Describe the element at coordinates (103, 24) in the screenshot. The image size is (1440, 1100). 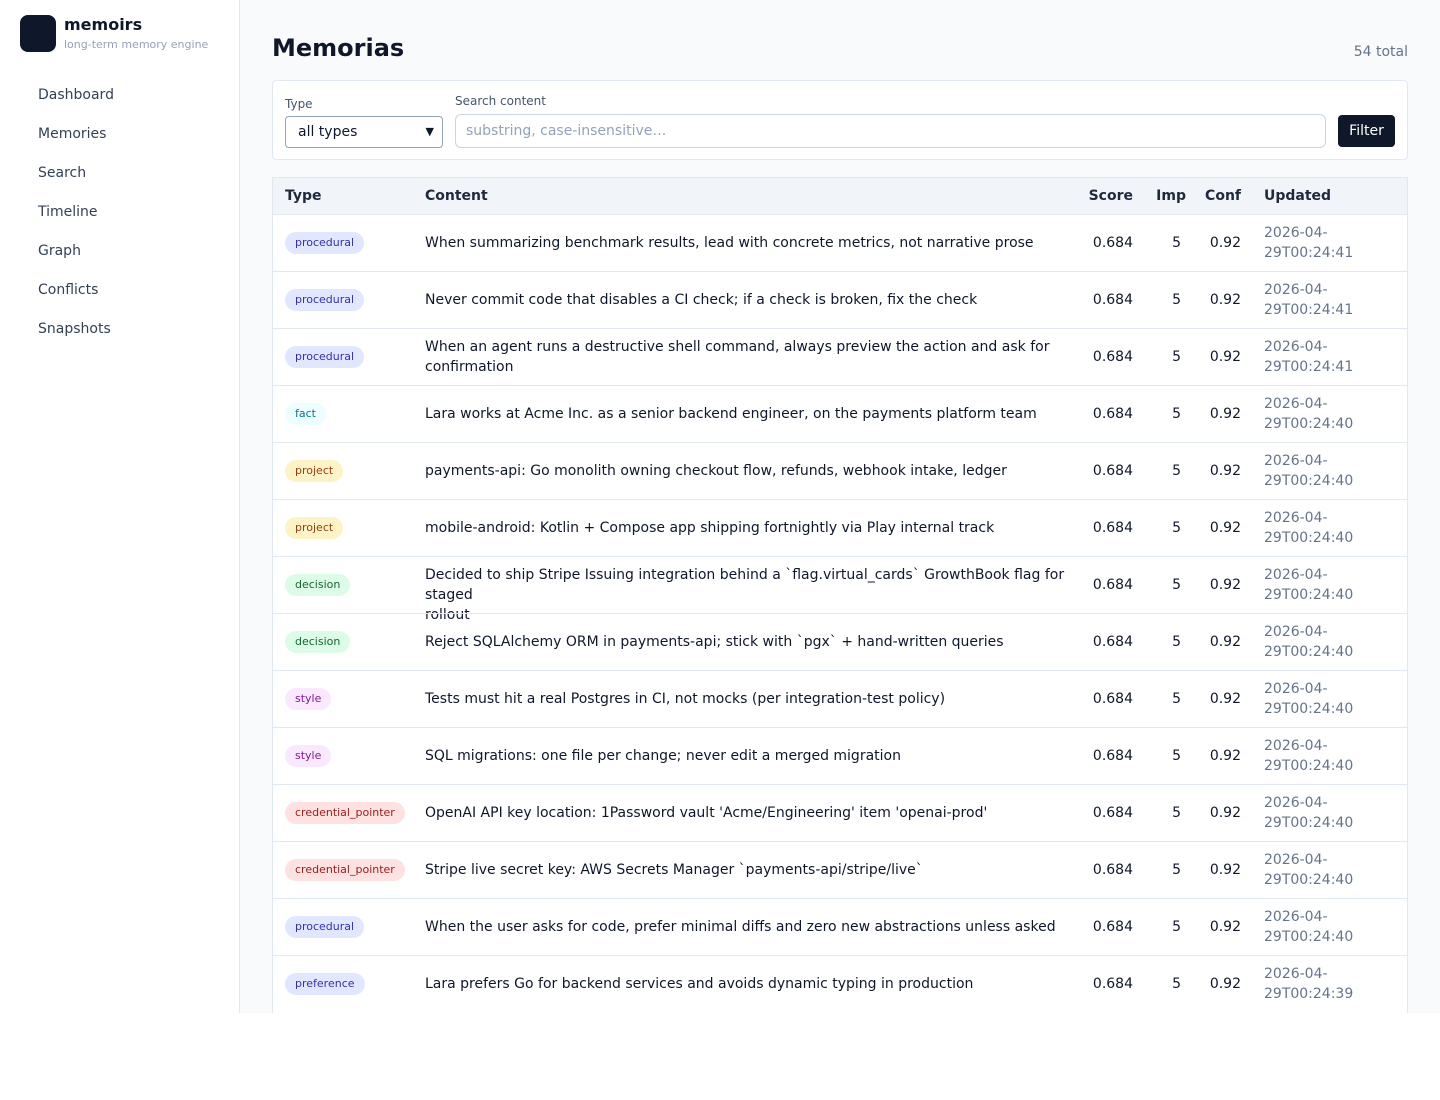
I see `app-name: memoirs` at that location.